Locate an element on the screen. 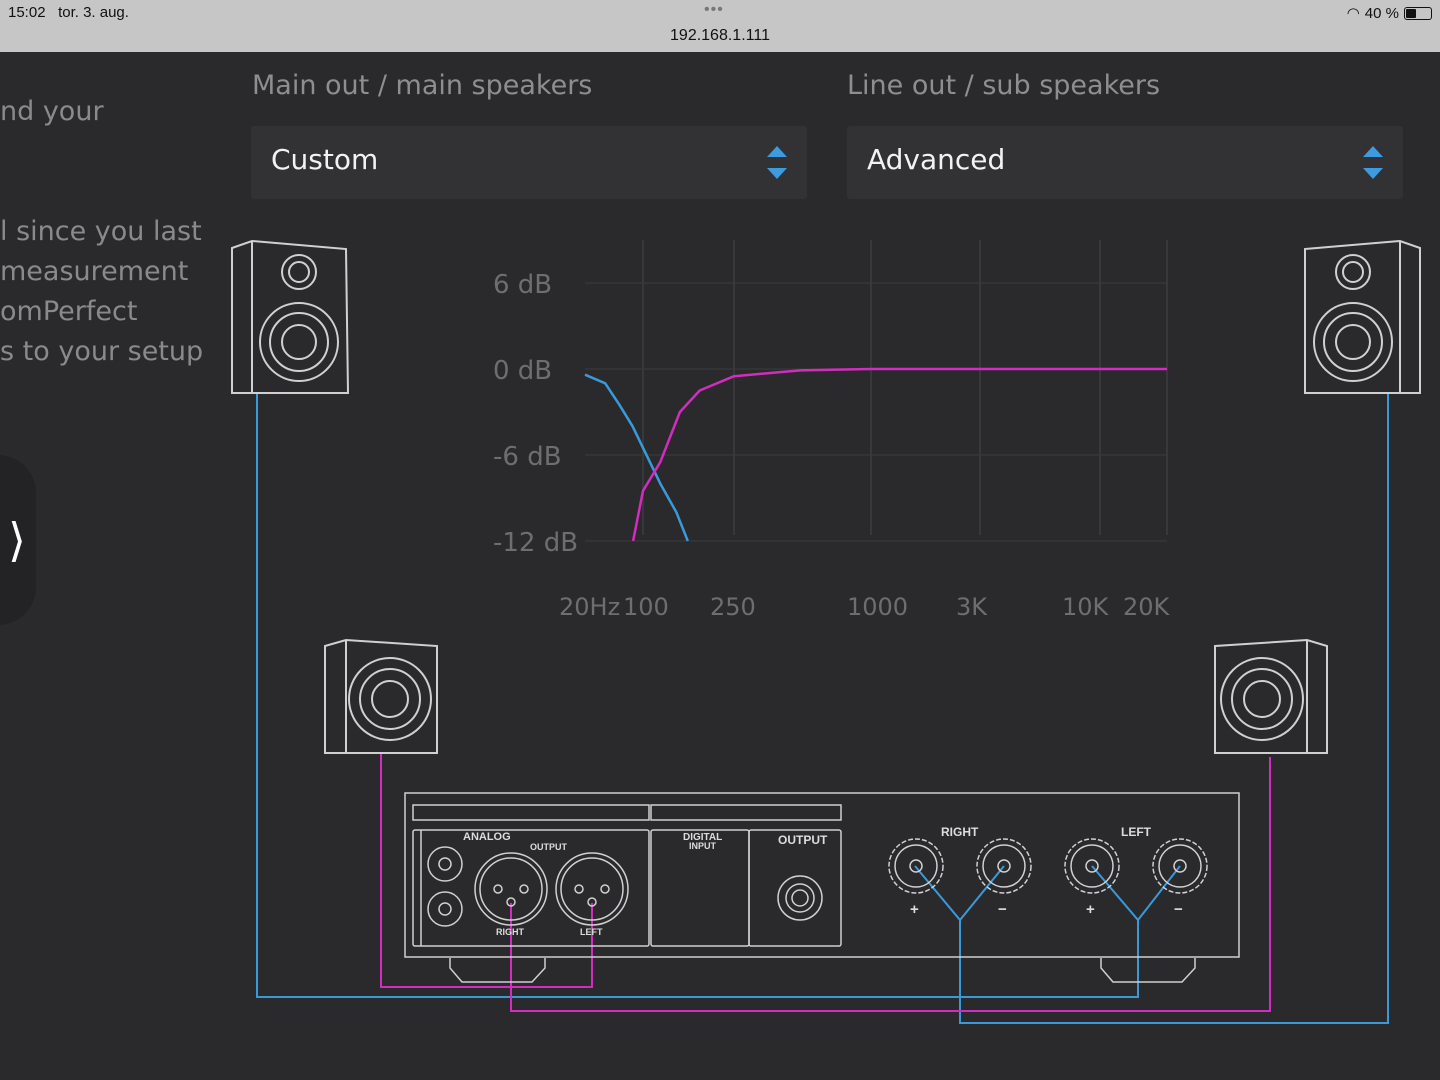 The image size is (1440, 1080). x-tick-label: 3K is located at coordinates (972, 607).